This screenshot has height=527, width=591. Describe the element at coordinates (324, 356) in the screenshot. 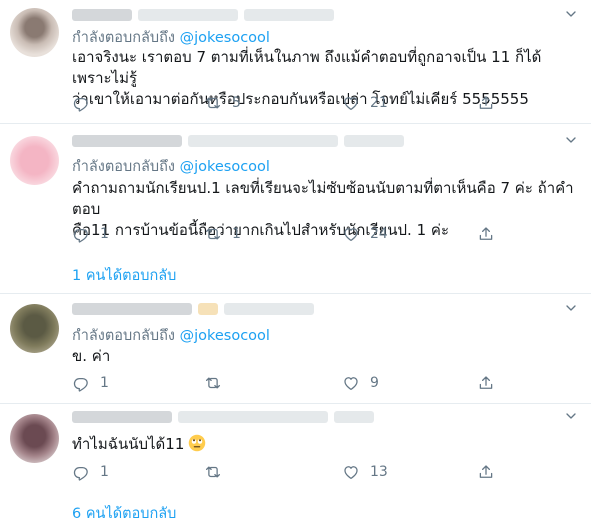

I see `tweet-text: ข. ค่า` at that location.